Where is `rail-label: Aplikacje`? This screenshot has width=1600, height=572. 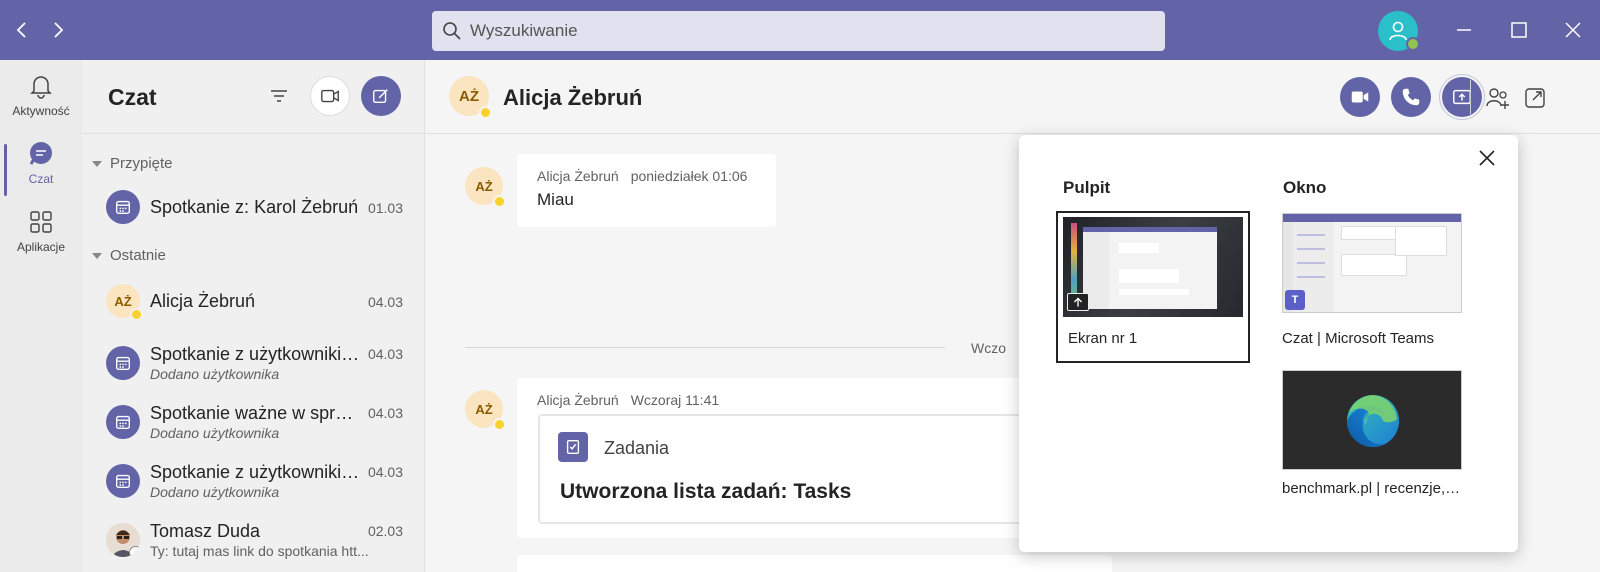
rail-label: Aplikacje is located at coordinates (41, 247).